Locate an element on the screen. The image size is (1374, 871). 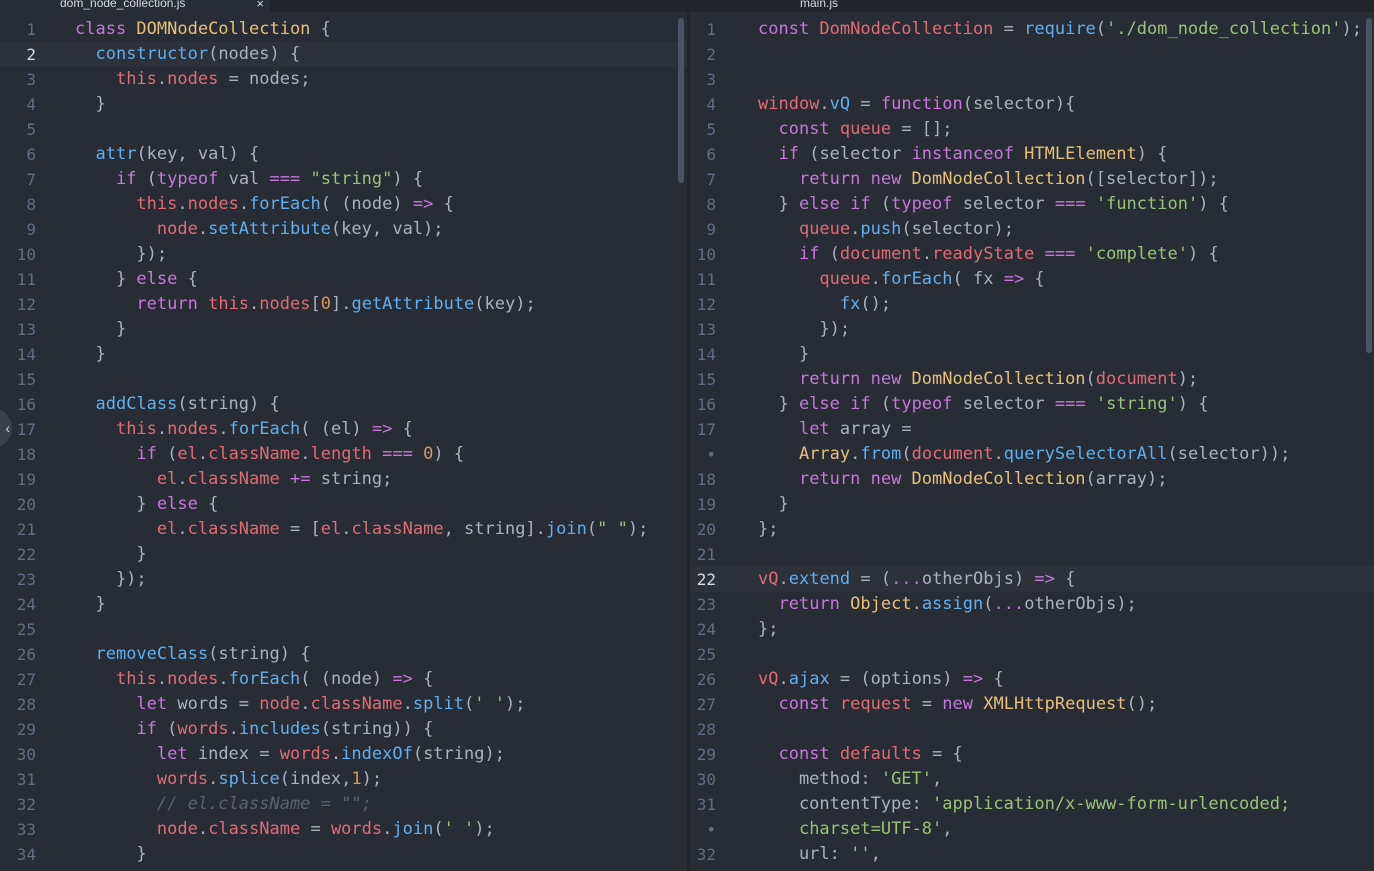
code-line: 12 fx(); is located at coordinates (1032, 304).